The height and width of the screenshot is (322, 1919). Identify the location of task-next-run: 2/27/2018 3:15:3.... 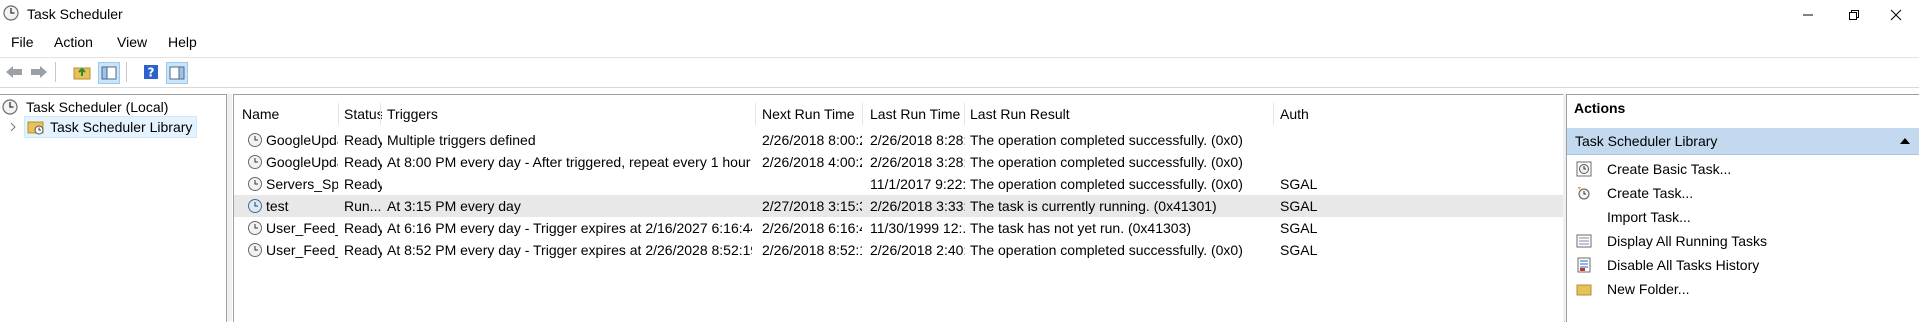
(812, 206).